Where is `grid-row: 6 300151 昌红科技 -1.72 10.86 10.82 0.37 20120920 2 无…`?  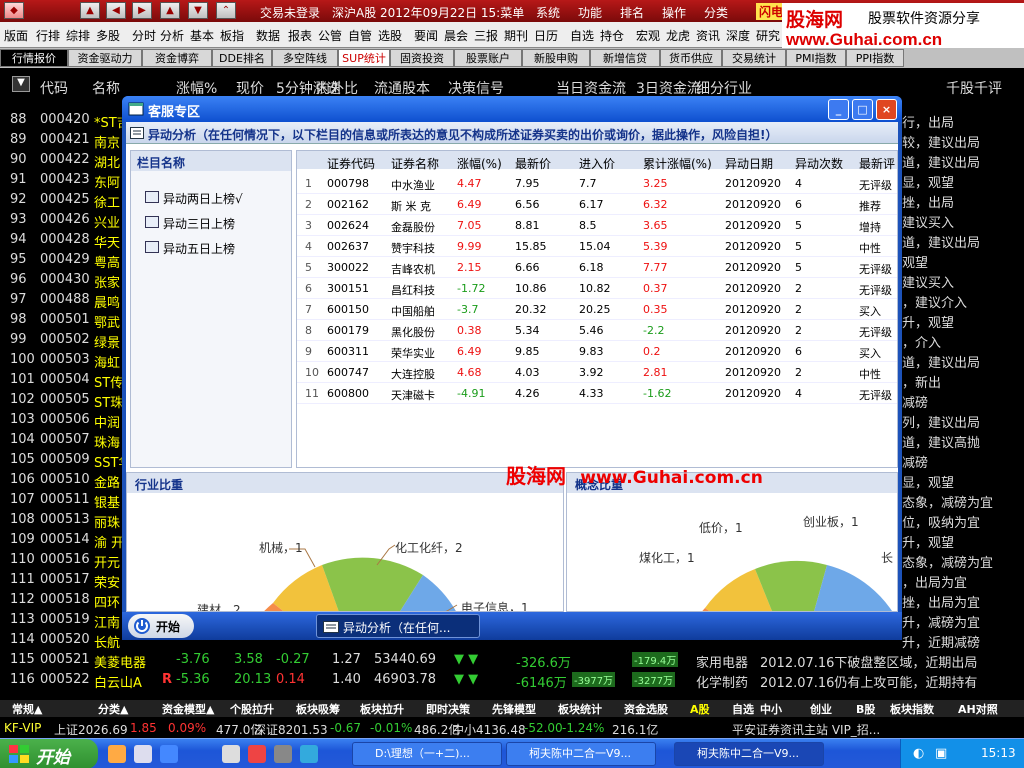 grid-row: 6 300151 昌红科技 -1.72 10.86 10.82 0.37 20120920 2 无… is located at coordinates (597, 288).